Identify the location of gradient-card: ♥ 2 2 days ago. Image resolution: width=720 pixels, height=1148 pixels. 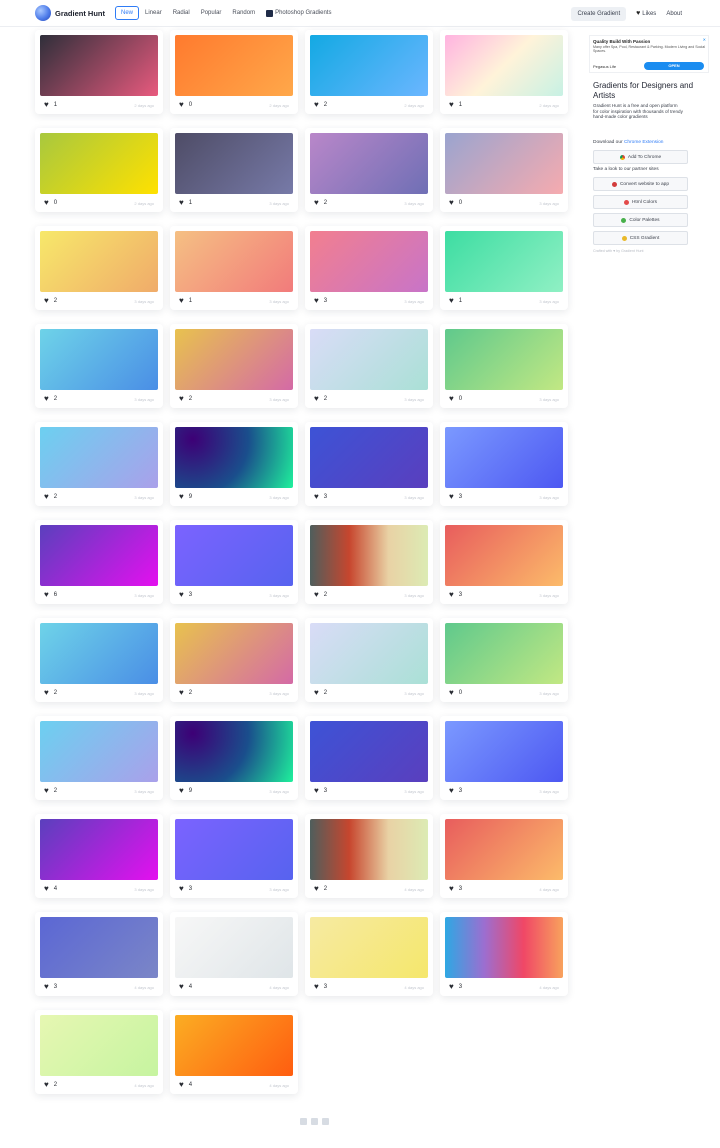
(369, 72).